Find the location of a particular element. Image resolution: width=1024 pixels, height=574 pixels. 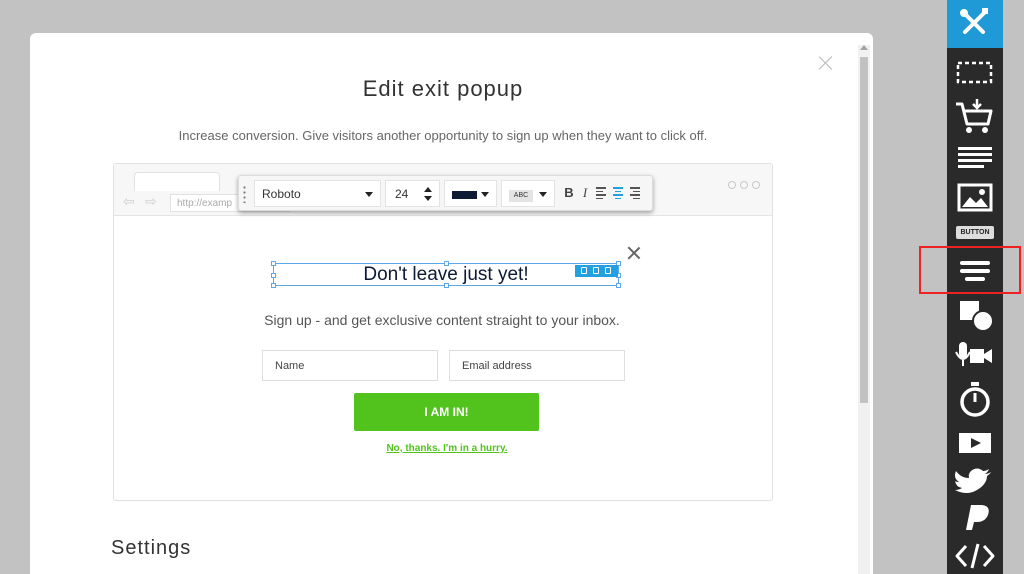

element-tools is located at coordinates (596, 271).